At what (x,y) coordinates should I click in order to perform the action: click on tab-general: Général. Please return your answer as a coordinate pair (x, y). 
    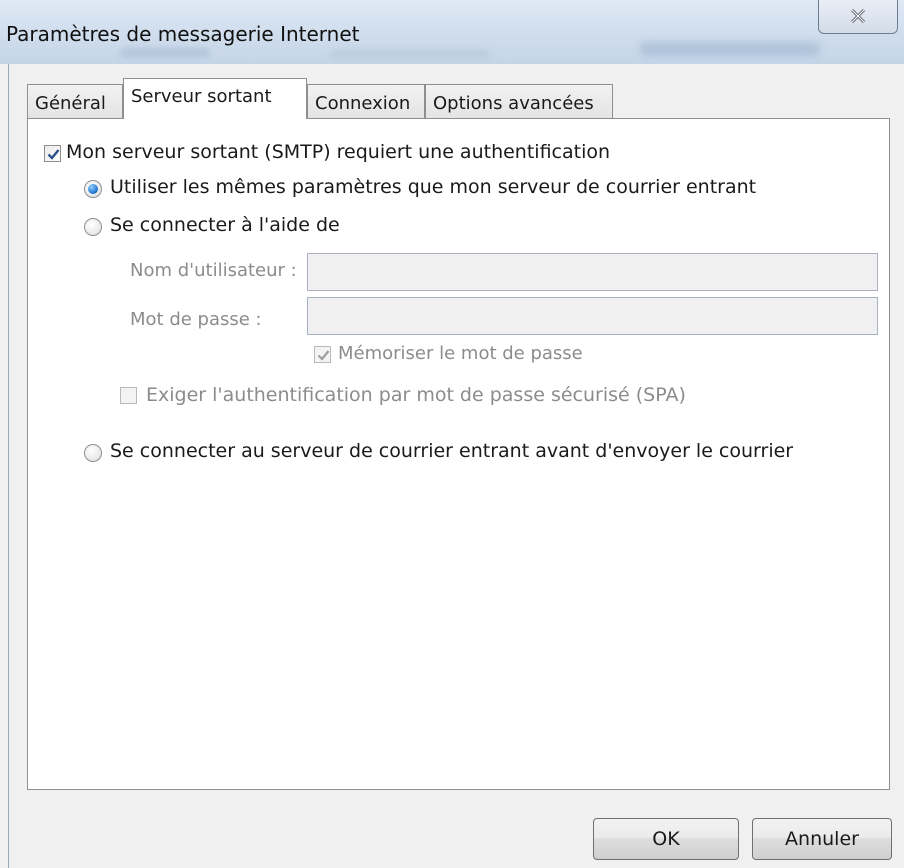
    Looking at the image, I should click on (75, 102).